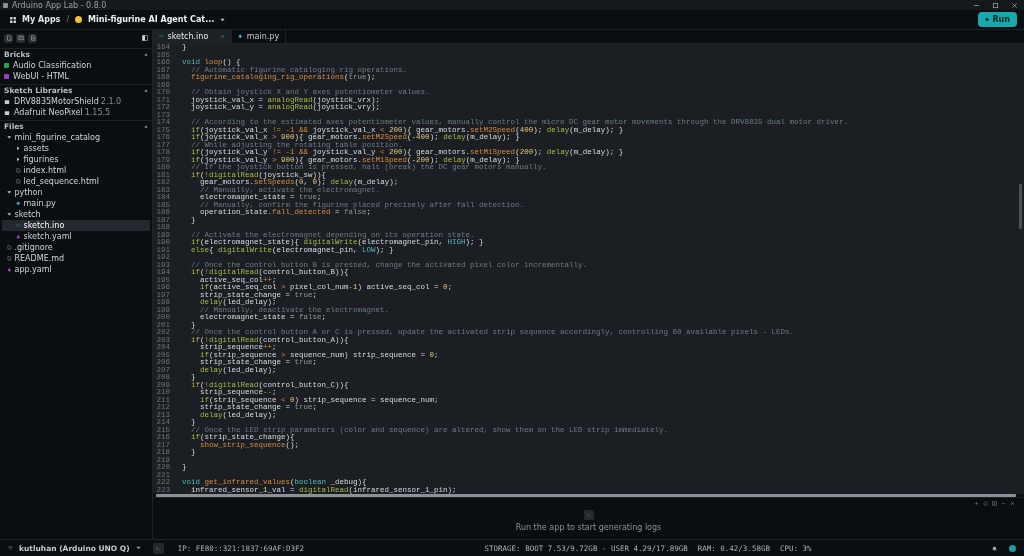 The height and width of the screenshot is (556, 1024). I want to click on restore-icon, so click(995, 5).